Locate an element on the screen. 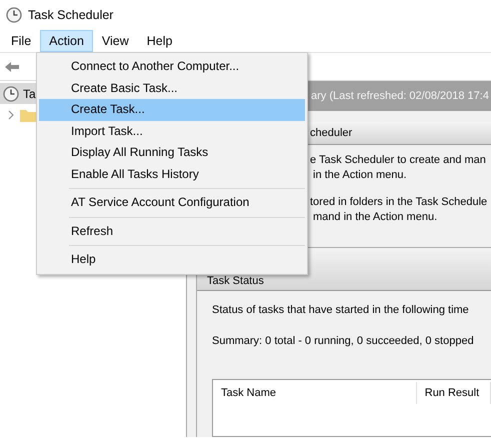 The height and width of the screenshot is (438, 491). section-header: Task Status is located at coordinates (235, 281).